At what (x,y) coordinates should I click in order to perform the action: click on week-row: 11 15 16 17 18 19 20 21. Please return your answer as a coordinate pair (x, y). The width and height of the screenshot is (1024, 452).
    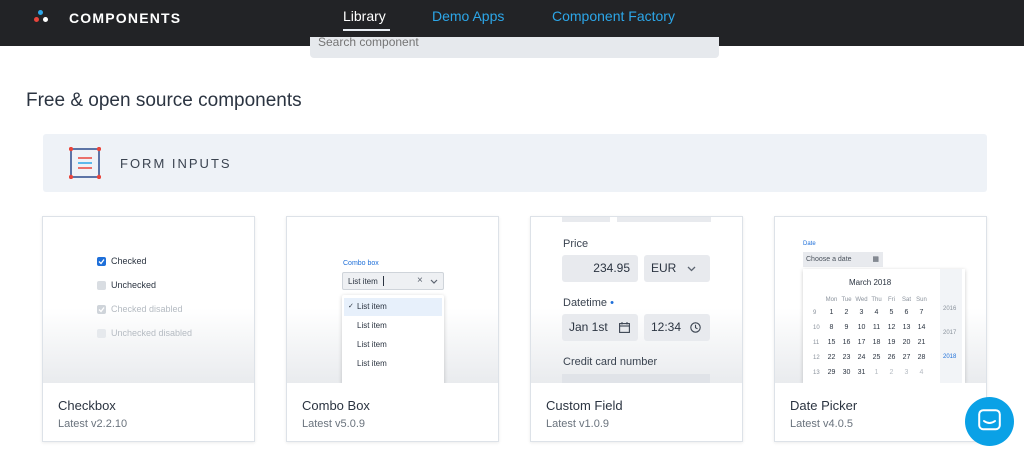
    Looking at the image, I should click on (876, 342).